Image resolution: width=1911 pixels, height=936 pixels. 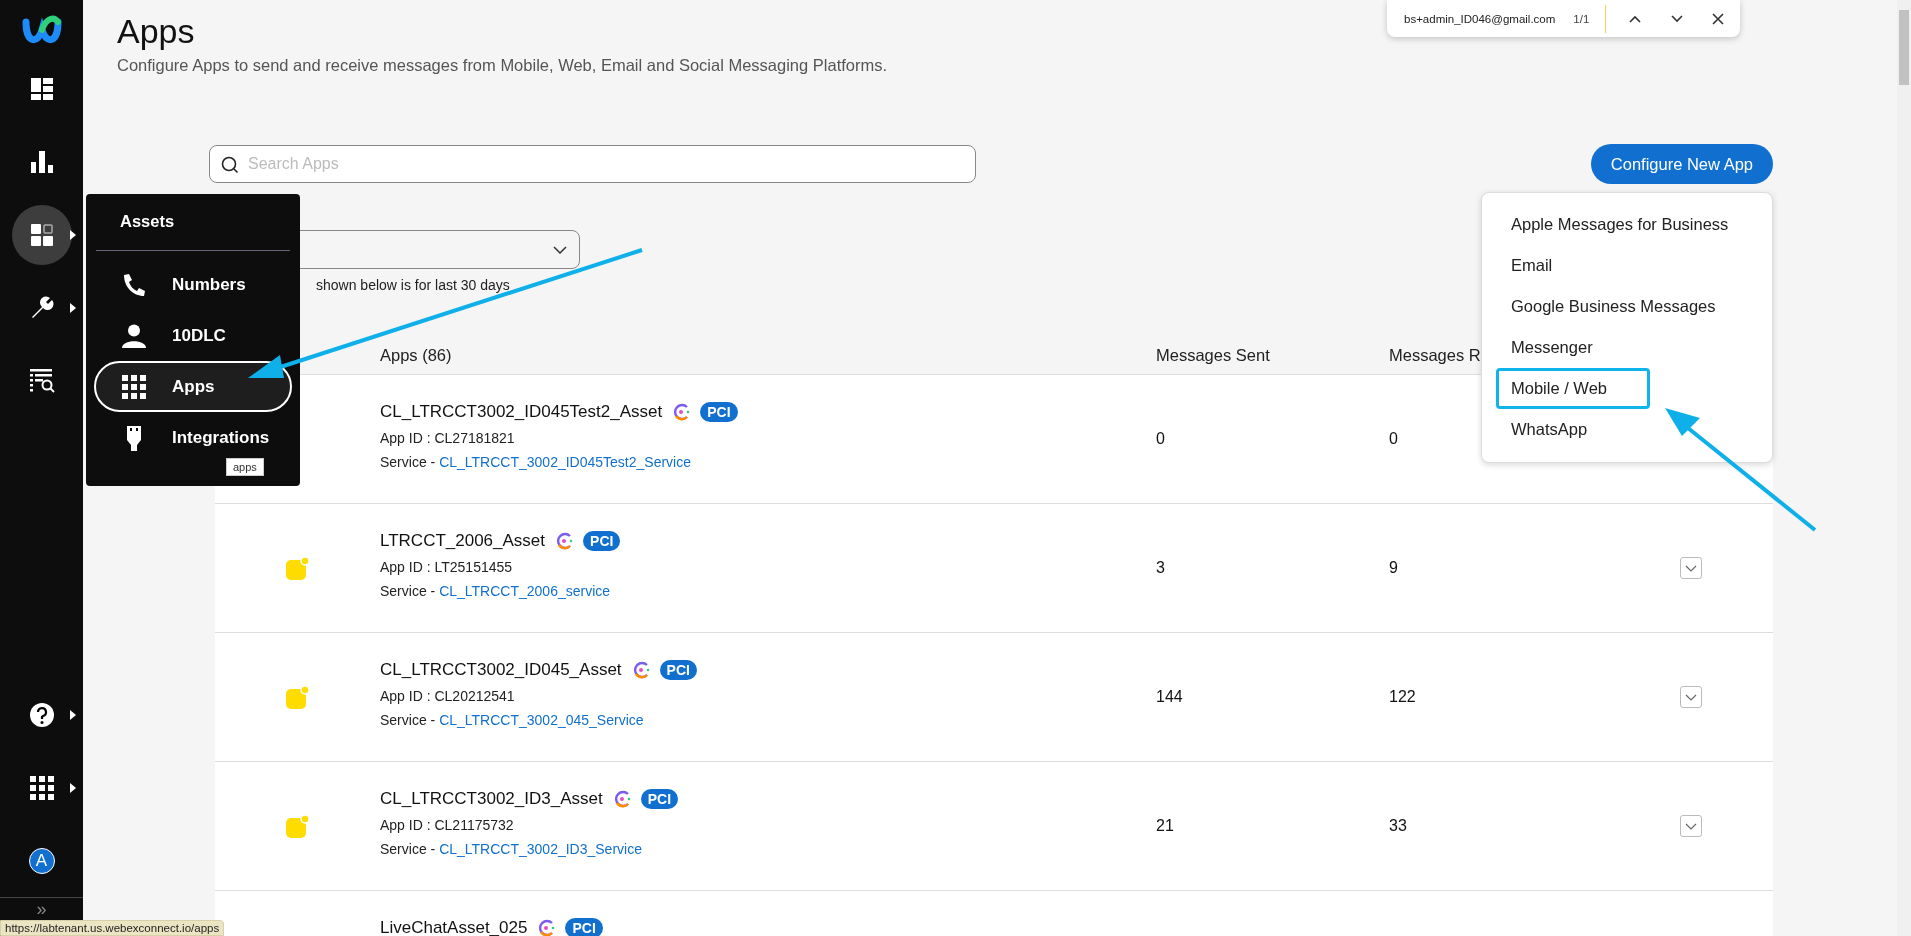 I want to click on service-link: CL_LTRCCT_3002_ID045Test2_Service, so click(x=565, y=462).